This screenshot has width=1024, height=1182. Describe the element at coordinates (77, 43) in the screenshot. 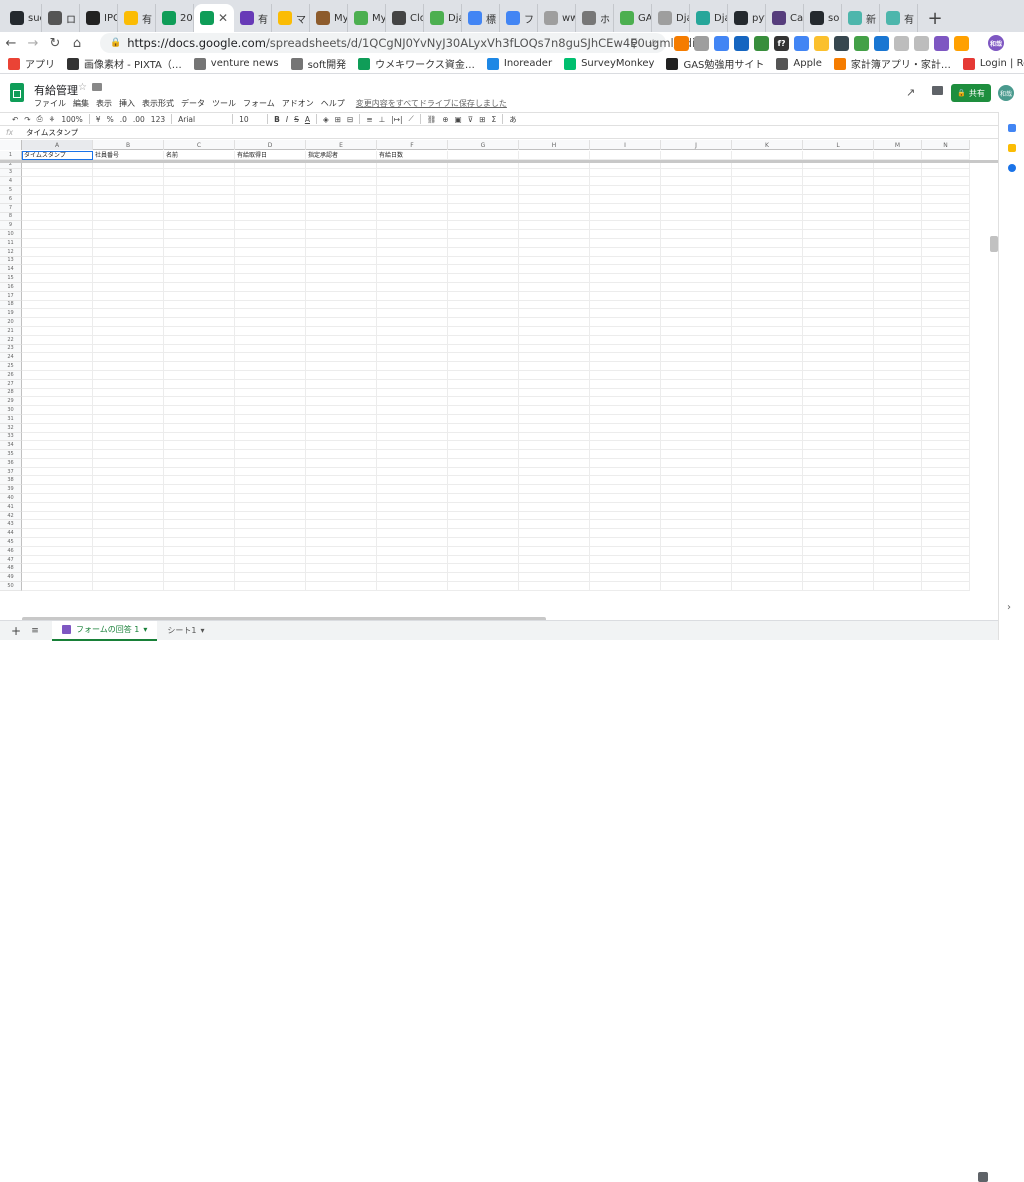

I see `home-button: ⌂` at that location.